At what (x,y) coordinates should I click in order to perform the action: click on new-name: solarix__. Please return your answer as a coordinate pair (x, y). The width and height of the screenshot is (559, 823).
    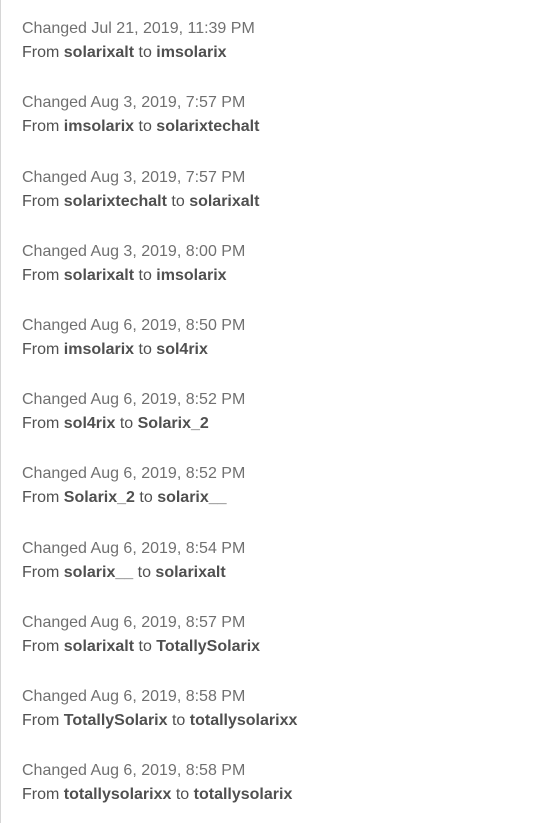
    Looking at the image, I should click on (192, 497).